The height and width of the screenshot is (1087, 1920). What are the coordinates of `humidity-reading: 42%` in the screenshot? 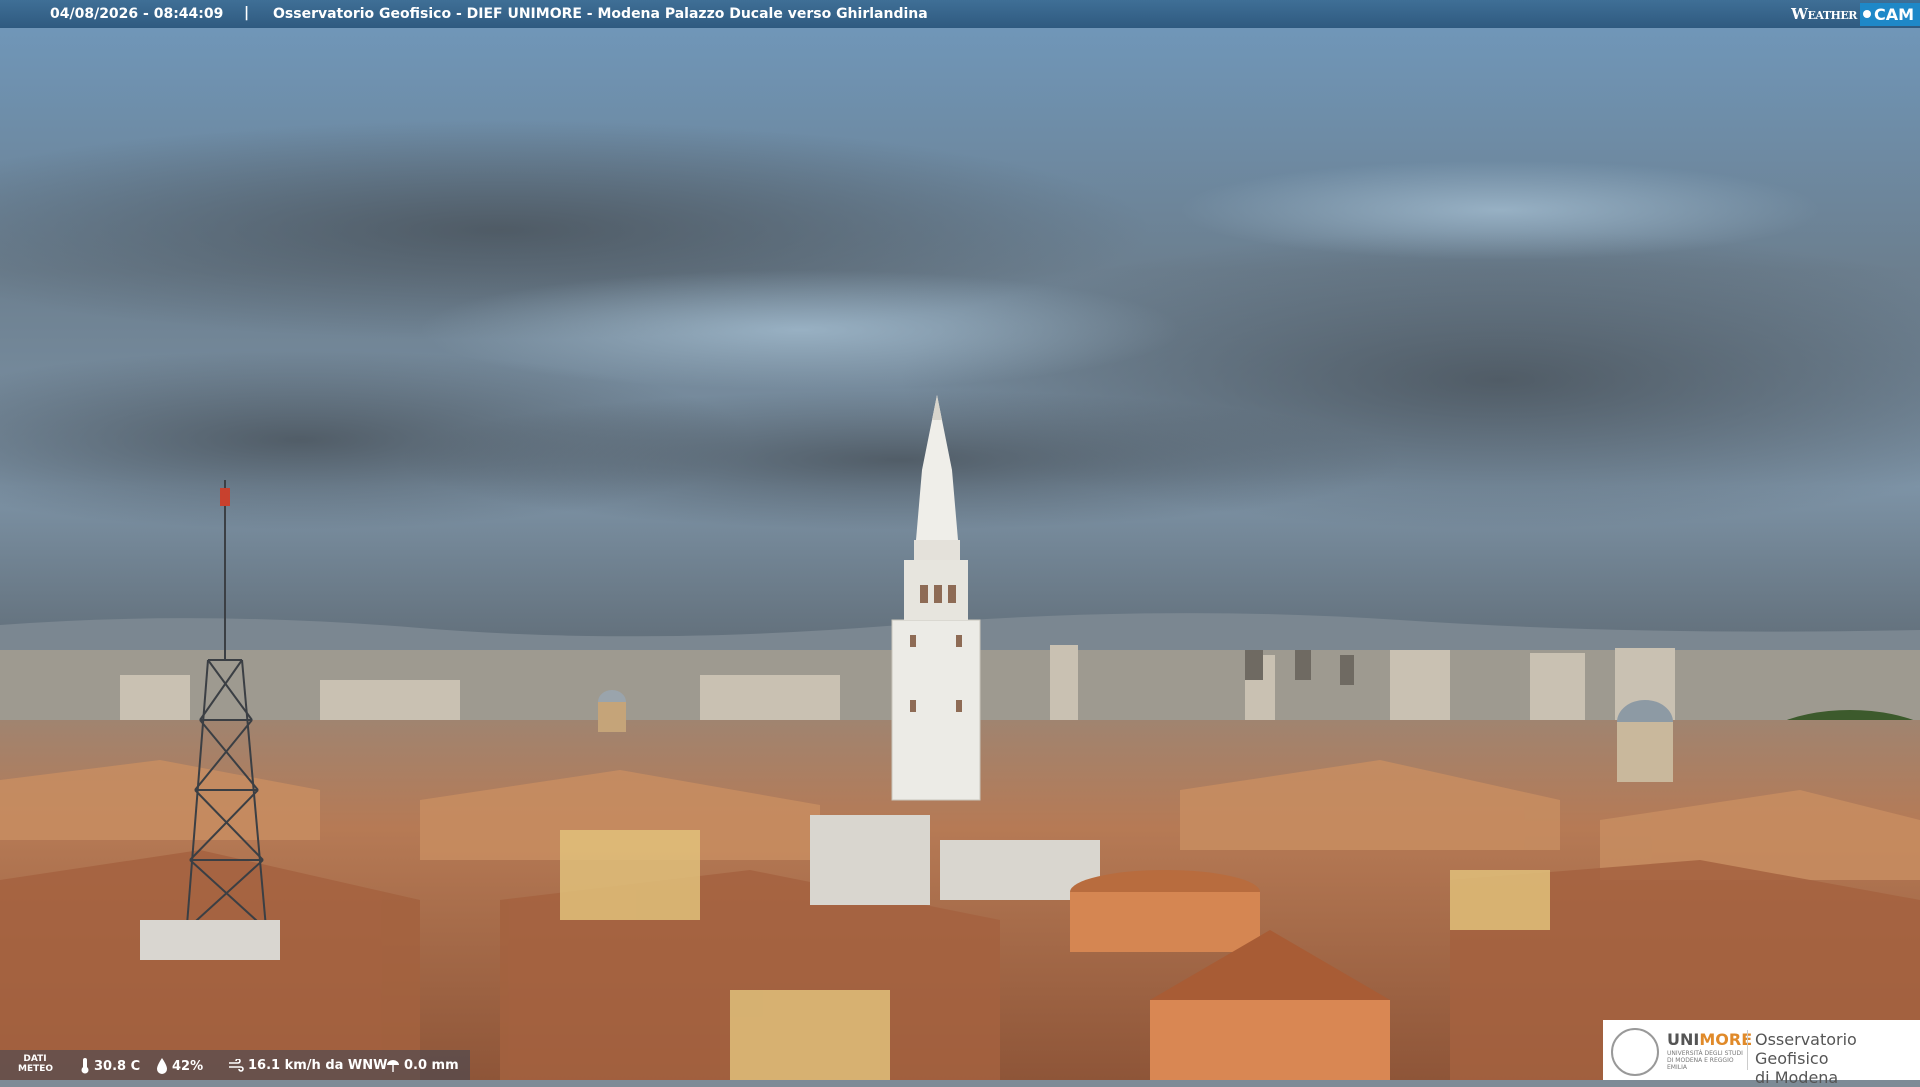 It's located at (179, 1066).